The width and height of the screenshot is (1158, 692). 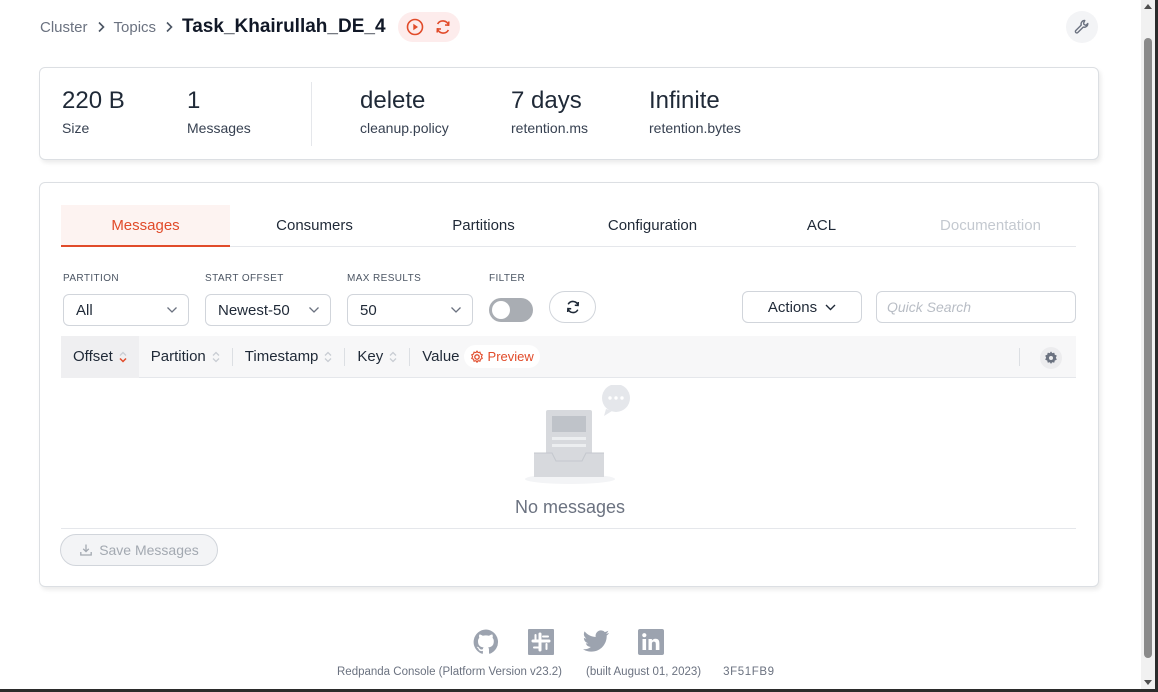 I want to click on filter-label: FILTER, so click(x=507, y=278).